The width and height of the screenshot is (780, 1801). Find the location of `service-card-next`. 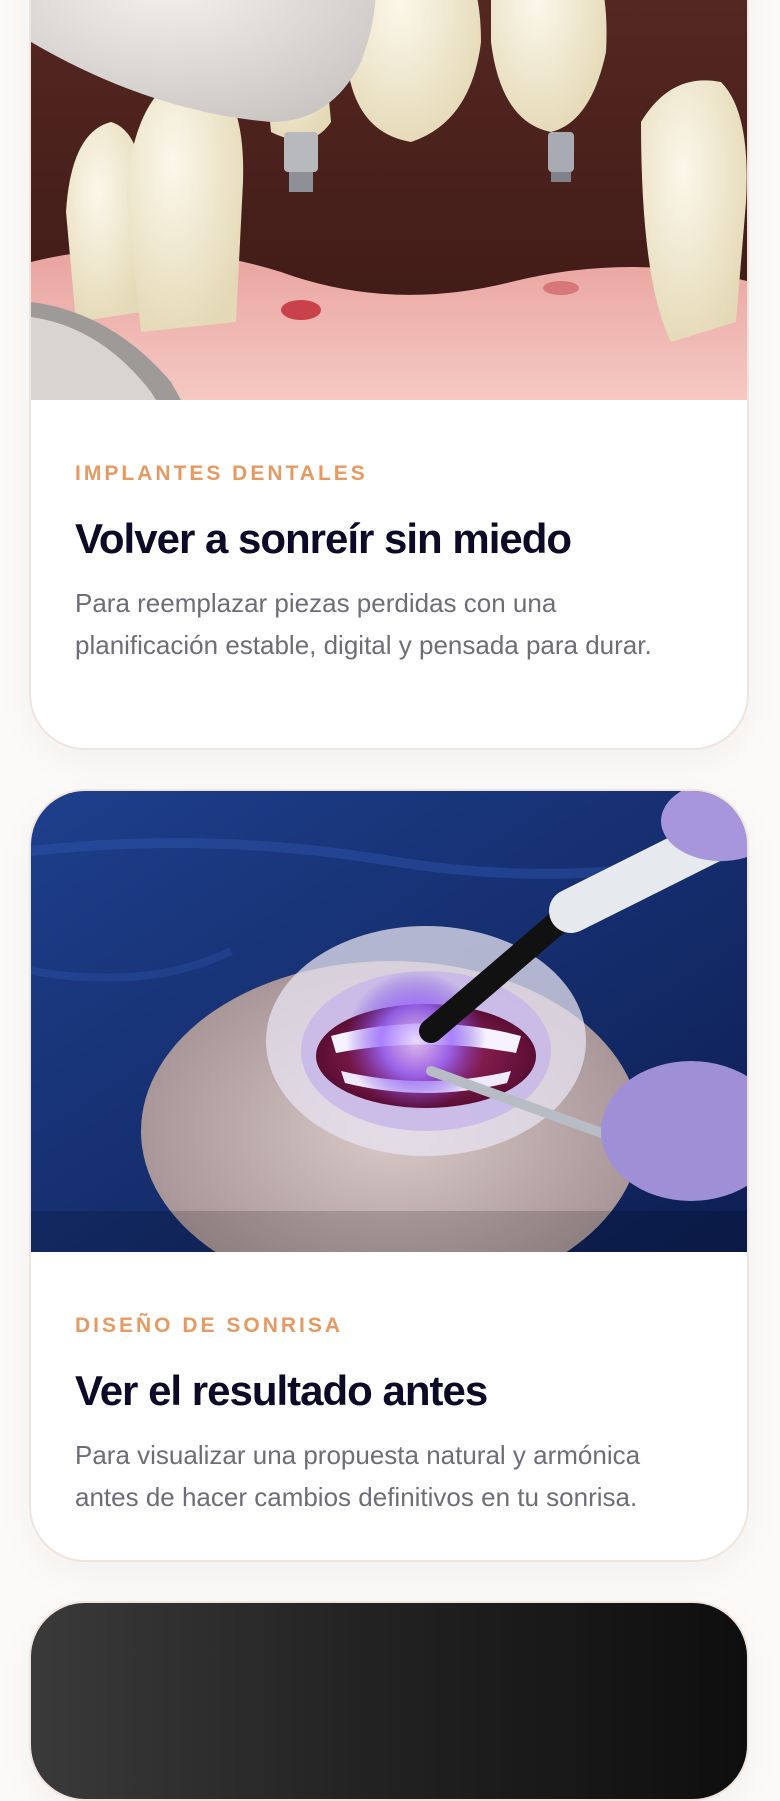

service-card-next is located at coordinates (389, 1701).